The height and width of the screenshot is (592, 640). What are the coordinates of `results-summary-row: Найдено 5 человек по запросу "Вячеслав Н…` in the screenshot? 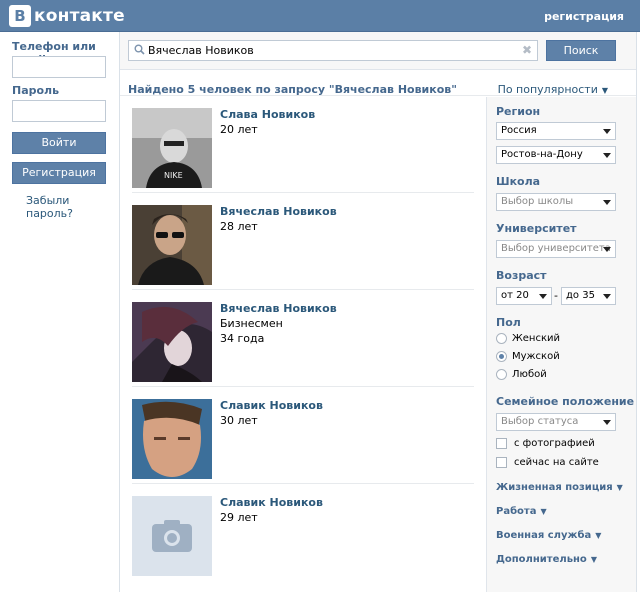 It's located at (378, 83).